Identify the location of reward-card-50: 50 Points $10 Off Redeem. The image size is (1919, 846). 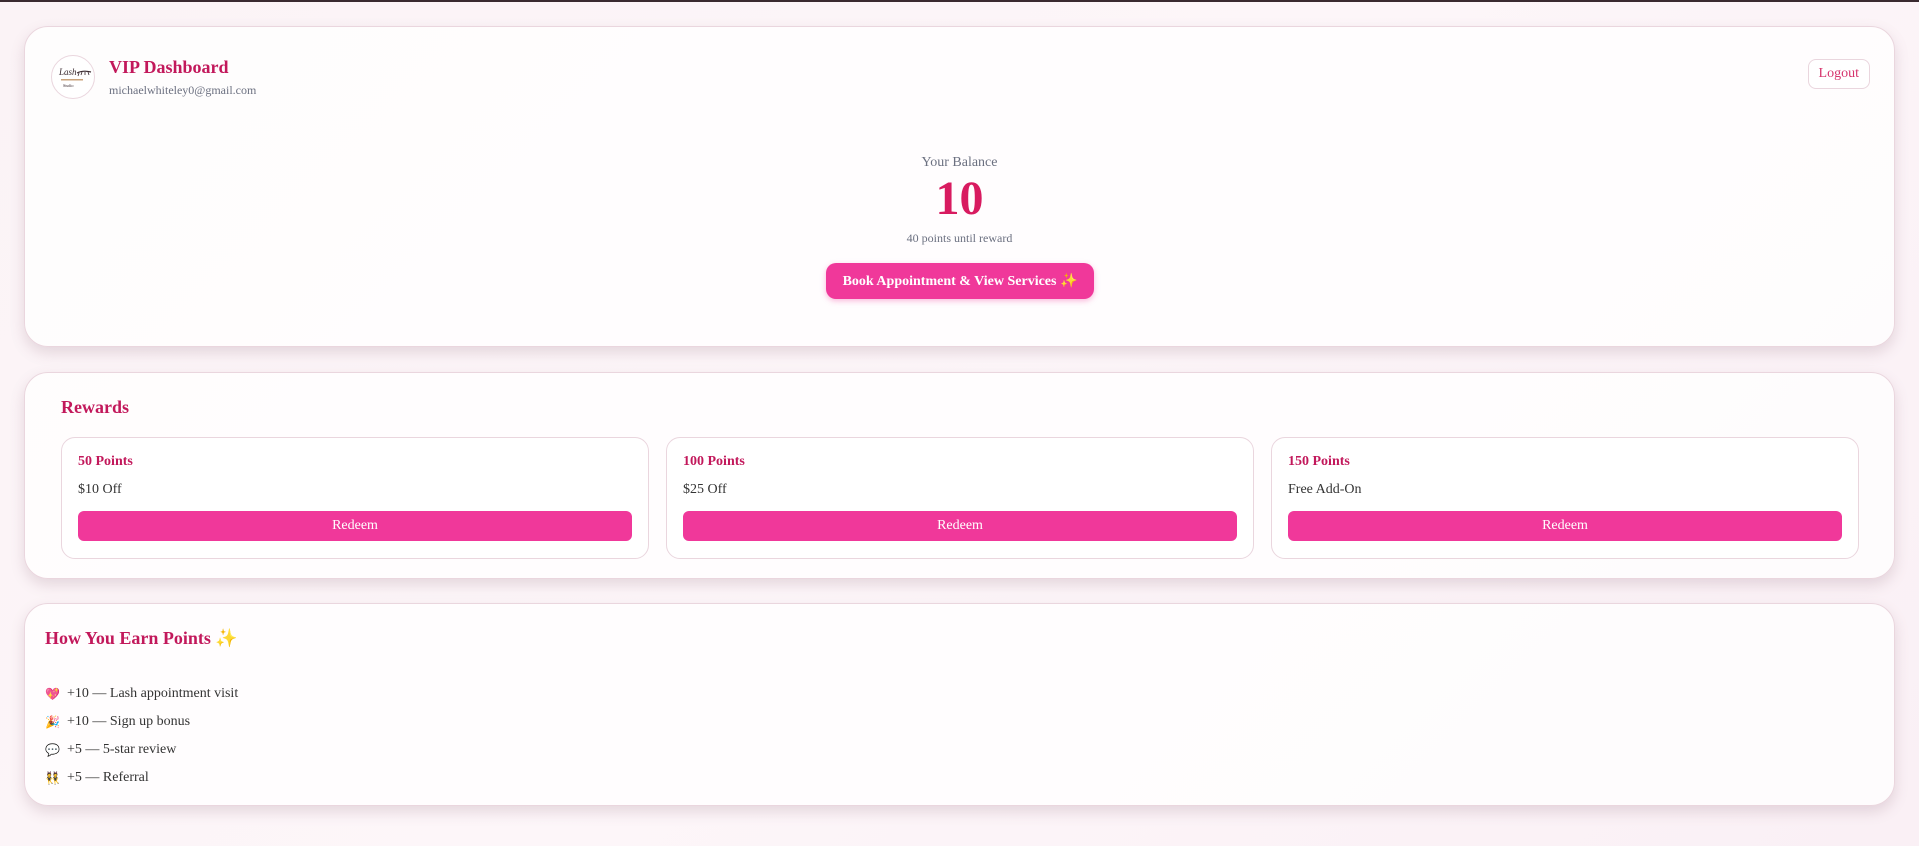
(355, 498).